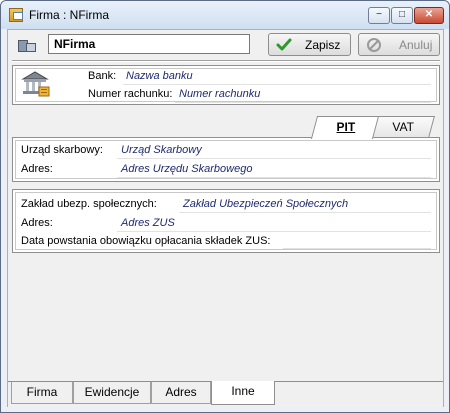 This screenshot has width=450, height=413. What do you see at coordinates (284, 44) in the screenshot?
I see `checkmark-icon` at bounding box center [284, 44].